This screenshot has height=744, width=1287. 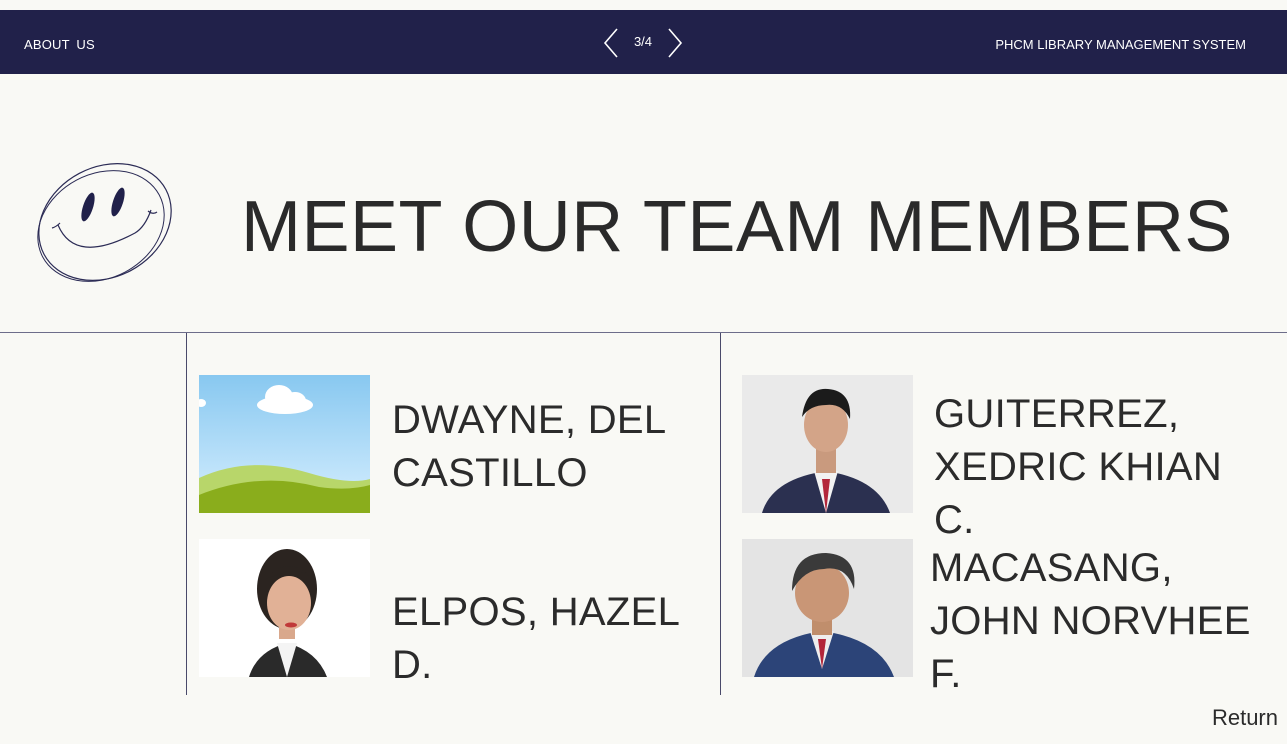 What do you see at coordinates (675, 43) in the screenshot?
I see `chevron-right-icon` at bounding box center [675, 43].